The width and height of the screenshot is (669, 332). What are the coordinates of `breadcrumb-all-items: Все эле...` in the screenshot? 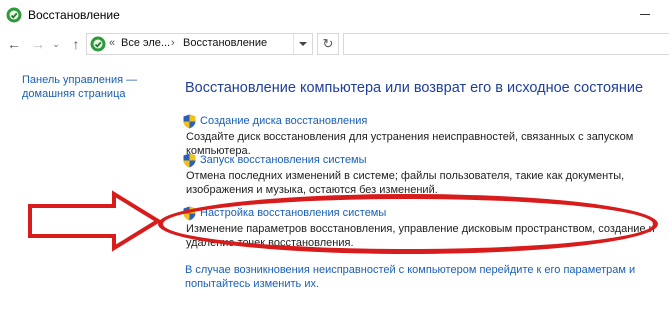 It's located at (145, 43).